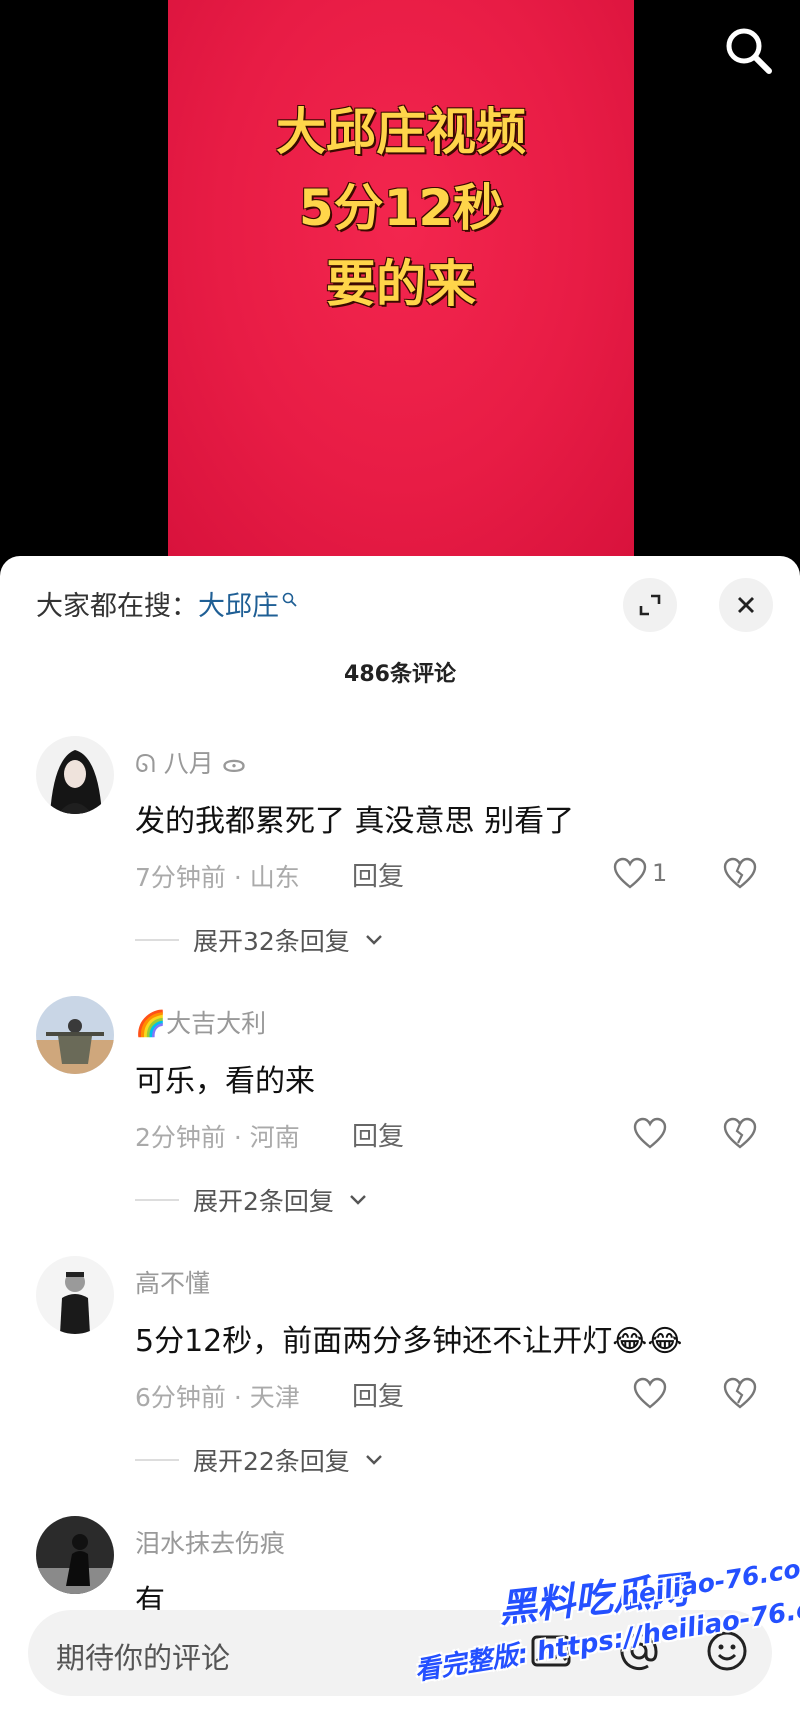 Image resolution: width=800 pixels, height=1718 pixels. What do you see at coordinates (190, 762) in the screenshot?
I see `comment-username: ᘏ 八月 ᯣ` at bounding box center [190, 762].